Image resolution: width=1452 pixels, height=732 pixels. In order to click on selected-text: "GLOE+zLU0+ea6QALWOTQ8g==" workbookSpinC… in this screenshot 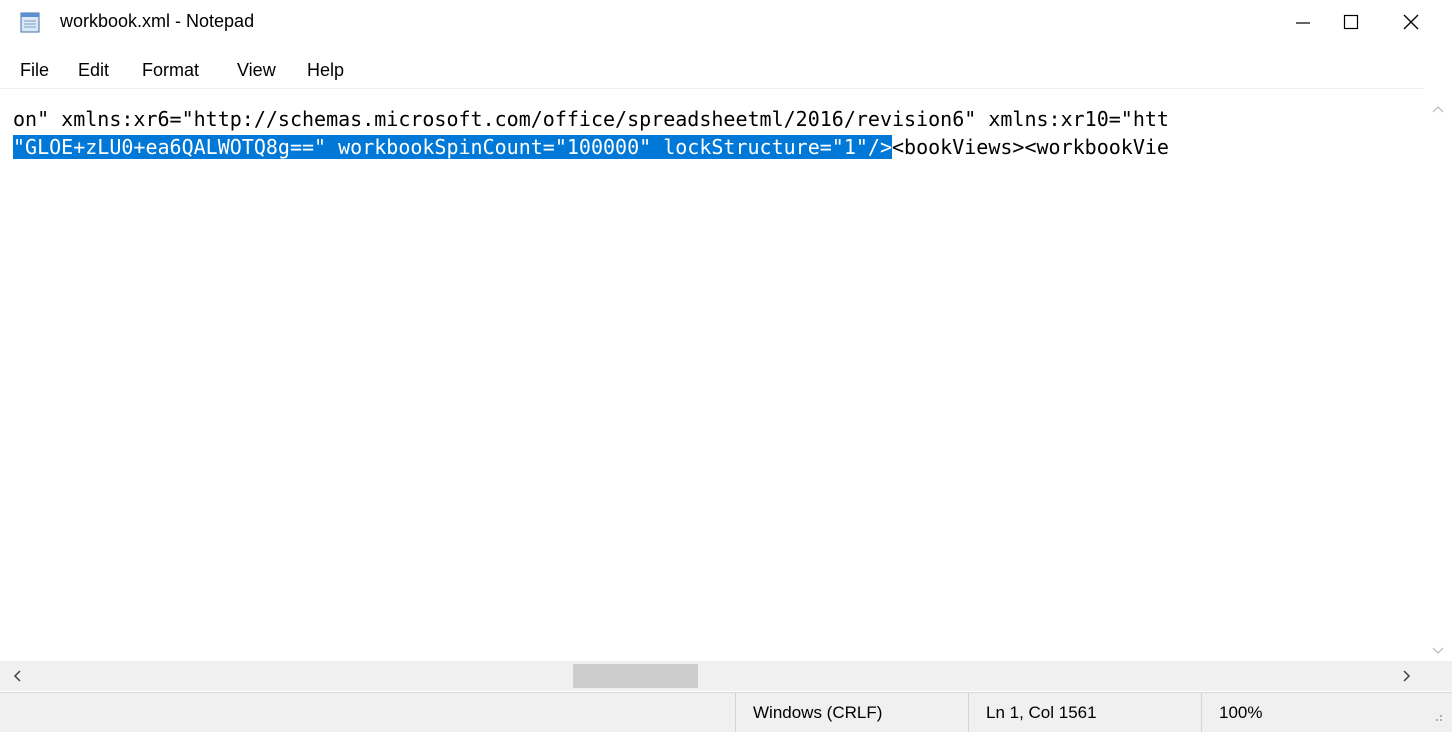, I will do `click(452, 147)`.